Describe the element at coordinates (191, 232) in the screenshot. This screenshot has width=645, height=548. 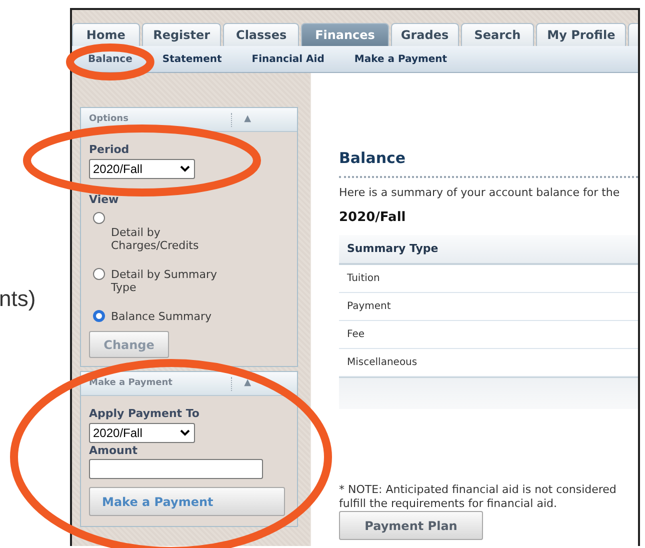
I see `radio-option: Detail by Charges/Credits` at that location.